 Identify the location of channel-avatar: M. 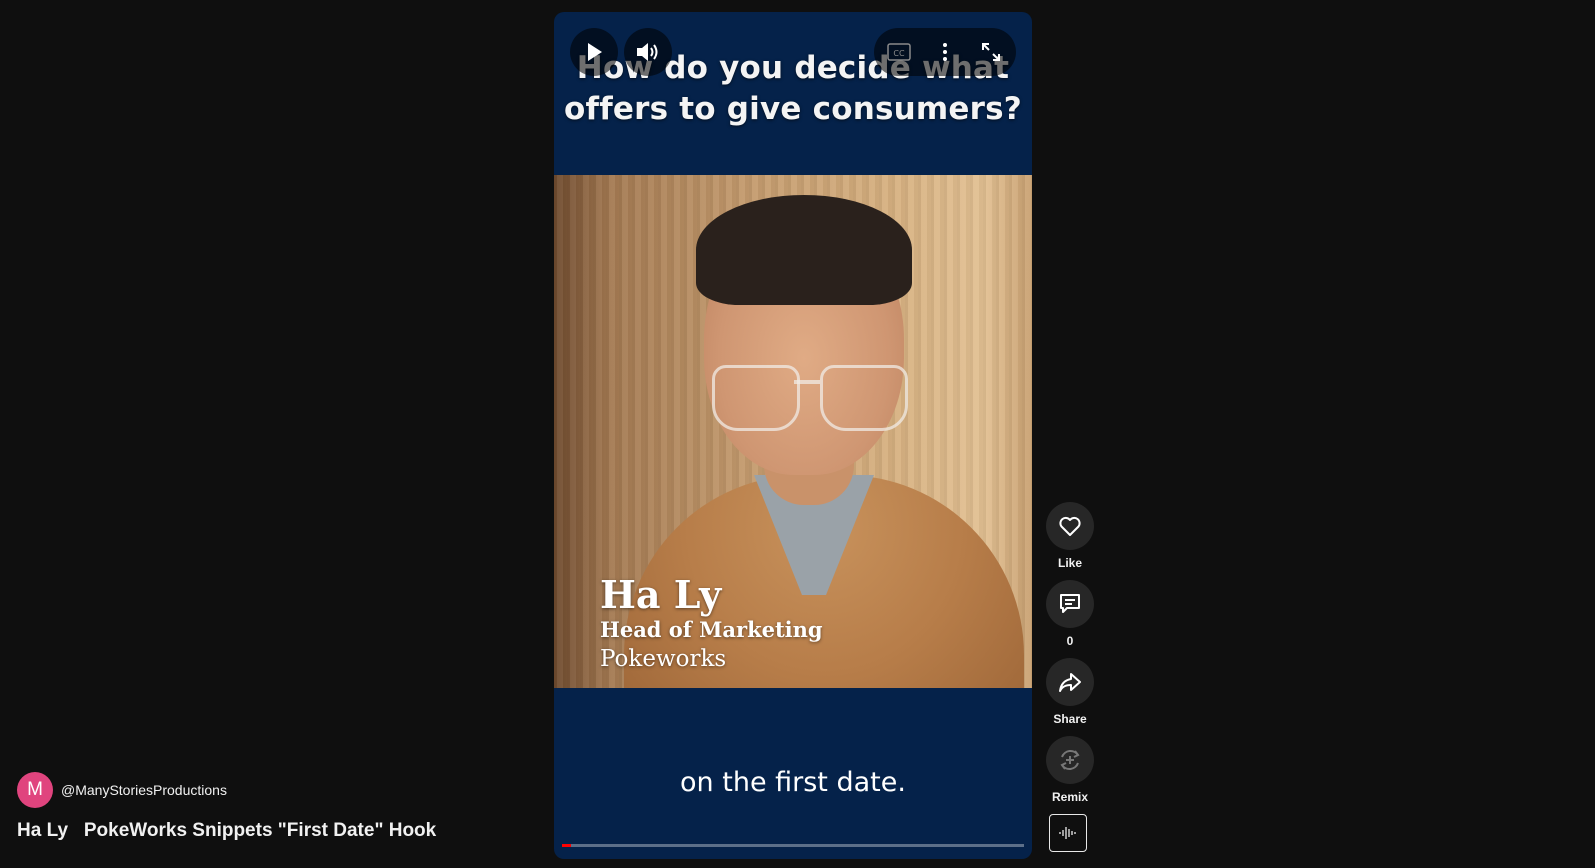
(35, 790).